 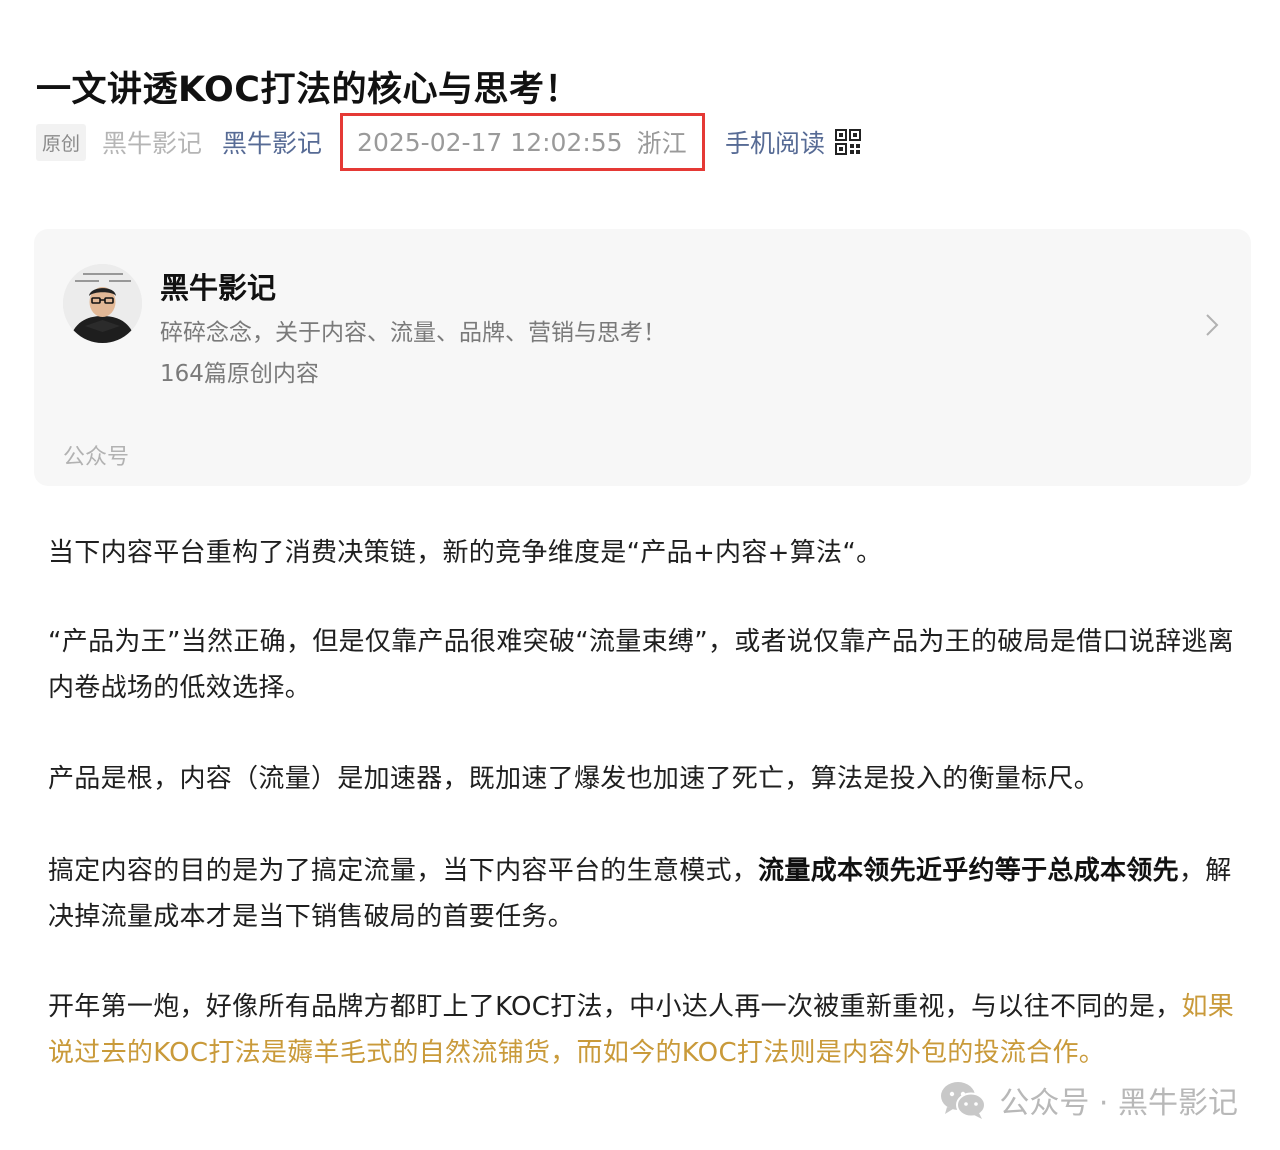 I want to click on card-account-description: 碎碎念念，关于内容、流量、品牌、营销与思考！, so click(x=413, y=333).